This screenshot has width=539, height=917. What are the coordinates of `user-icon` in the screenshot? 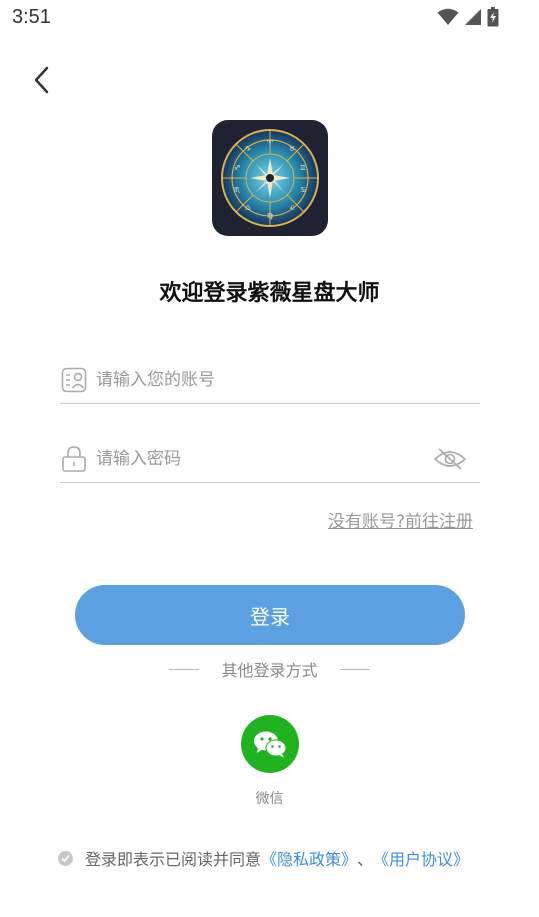 It's located at (74, 380).